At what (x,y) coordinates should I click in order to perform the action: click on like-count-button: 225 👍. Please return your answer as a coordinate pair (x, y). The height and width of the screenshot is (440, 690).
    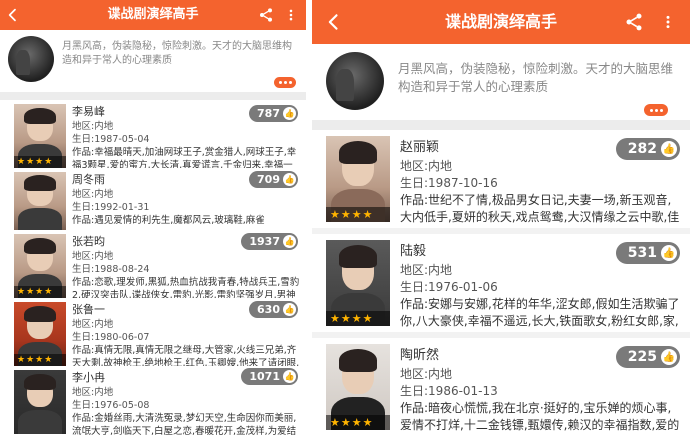
    Looking at the image, I should click on (647, 357).